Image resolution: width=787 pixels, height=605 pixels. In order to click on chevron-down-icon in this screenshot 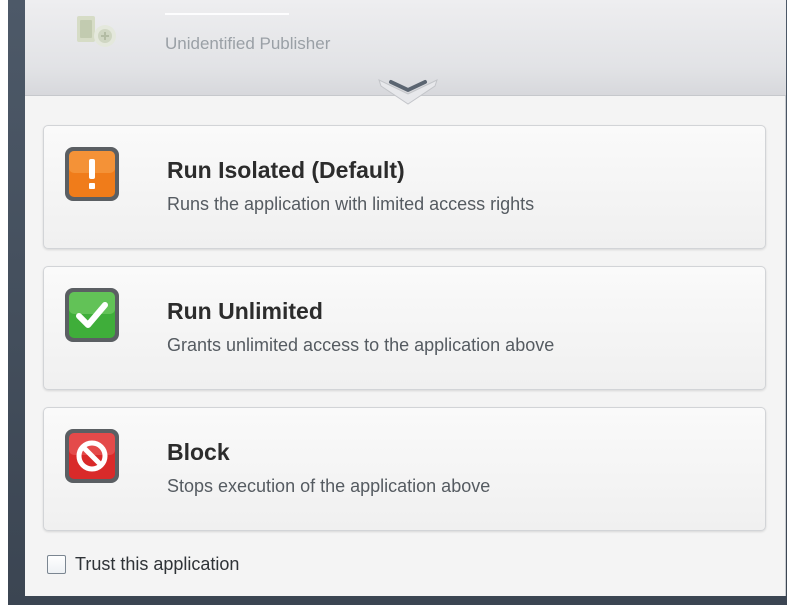, I will do `click(408, 92)`.